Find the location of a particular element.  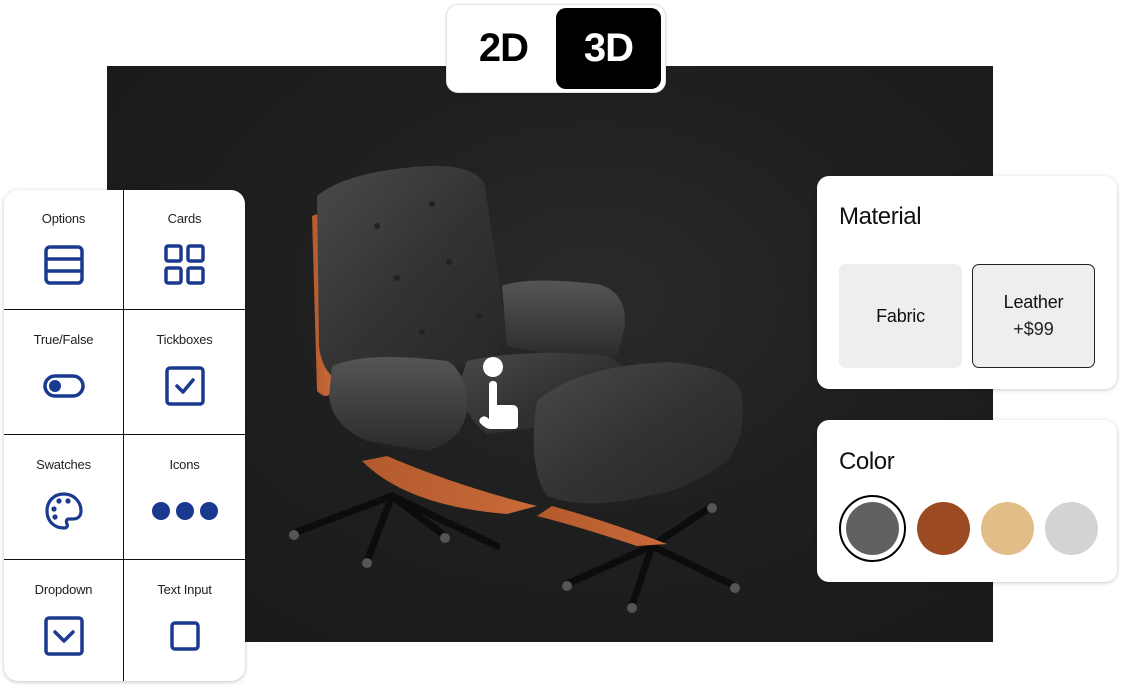

input-type-true-false: True/False is located at coordinates (64, 372).